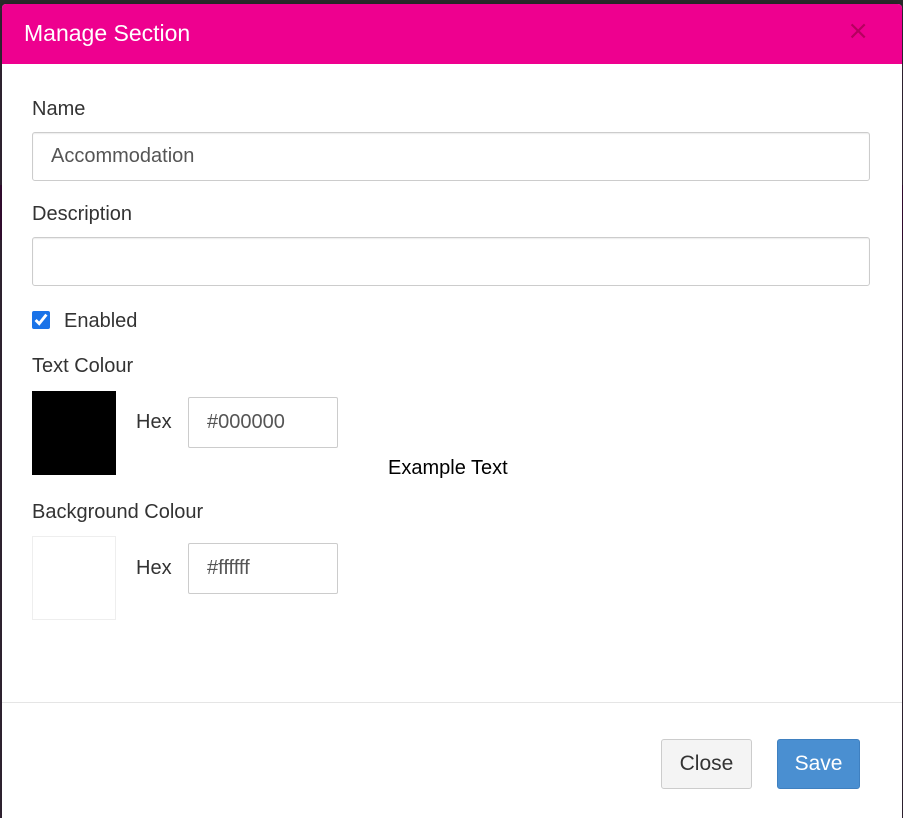 This screenshot has width=903, height=818. I want to click on background-colour-hex-label: Hex, so click(154, 568).